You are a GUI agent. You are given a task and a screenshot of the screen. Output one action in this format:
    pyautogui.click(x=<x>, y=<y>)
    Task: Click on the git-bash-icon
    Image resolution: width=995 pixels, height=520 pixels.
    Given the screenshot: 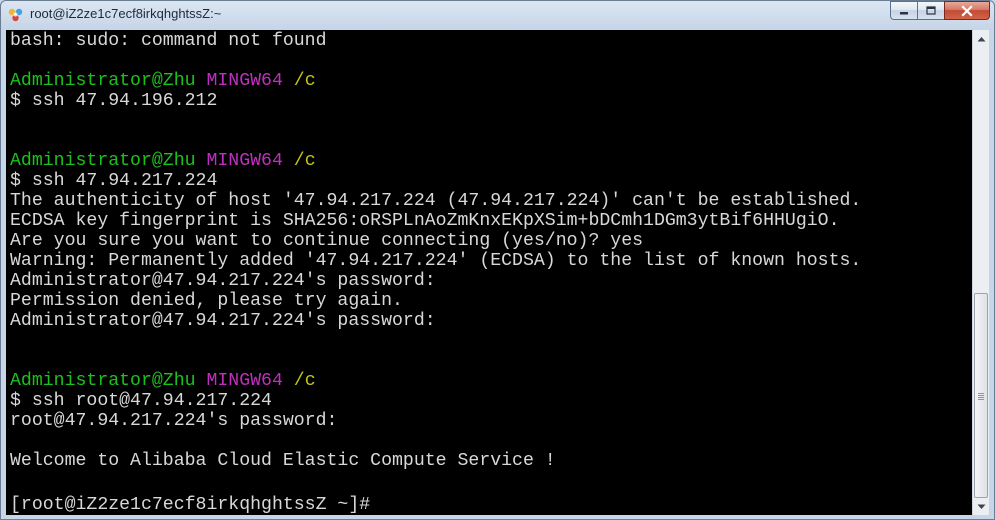 What is the action you would take?
    pyautogui.click(x=15, y=15)
    